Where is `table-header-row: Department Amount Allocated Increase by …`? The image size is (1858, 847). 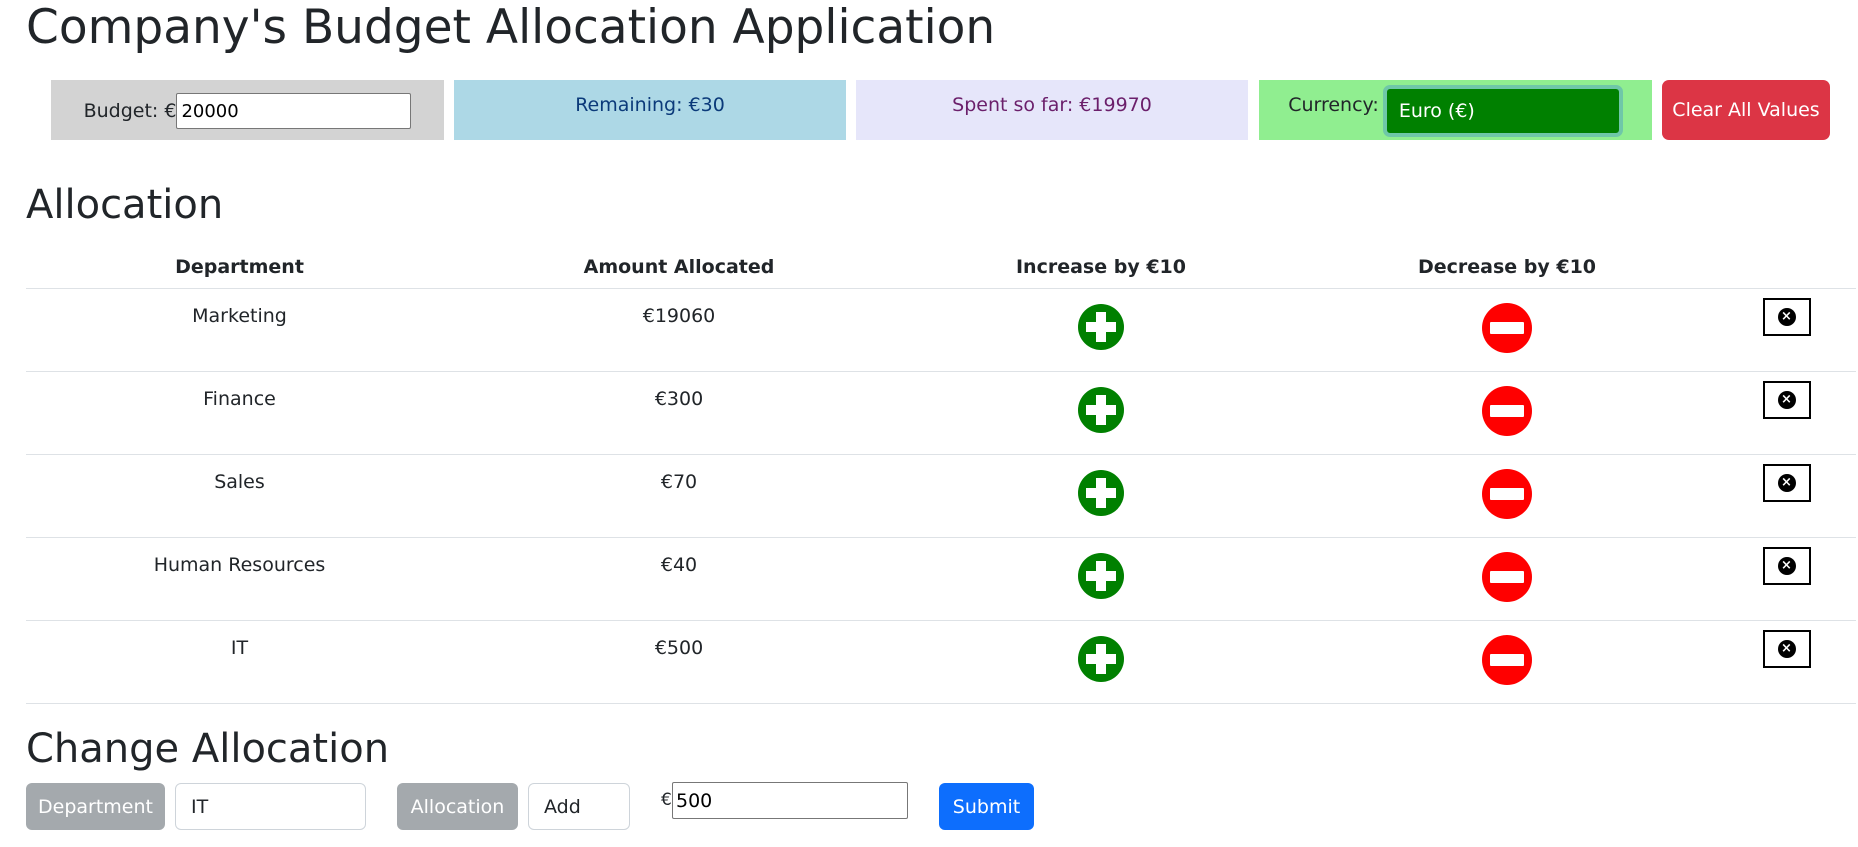 table-header-row: Department Amount Allocated Increase by … is located at coordinates (941, 267).